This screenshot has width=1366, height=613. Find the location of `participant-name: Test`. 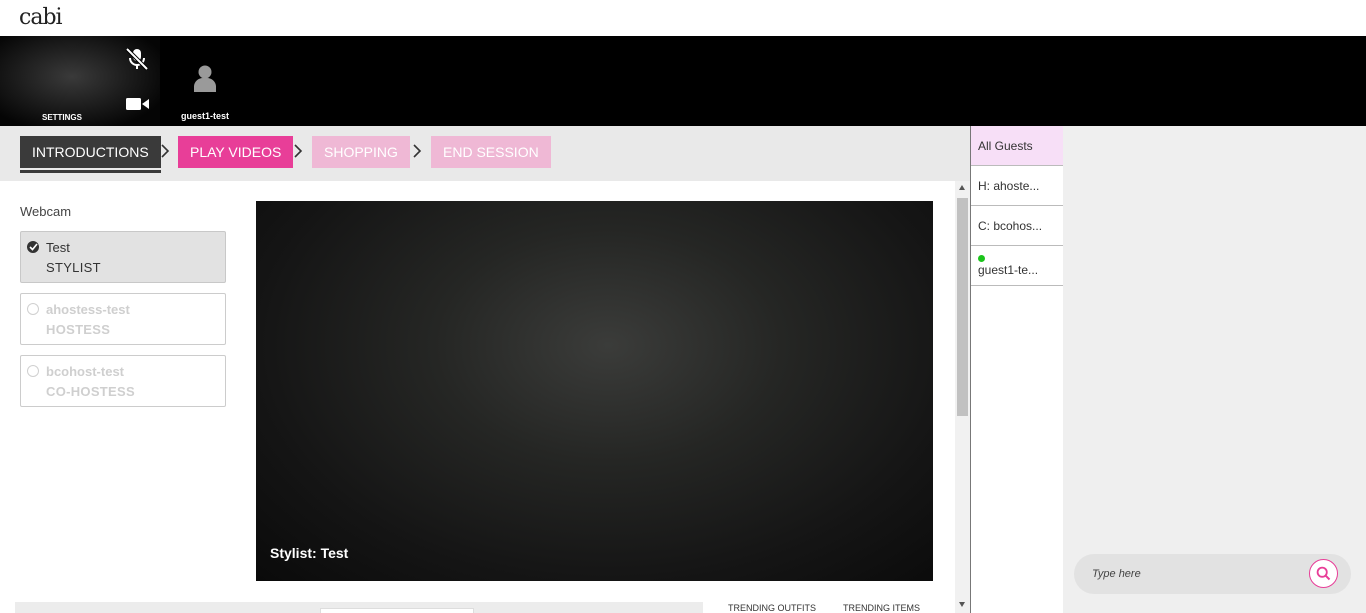

participant-name: Test is located at coordinates (58, 247).